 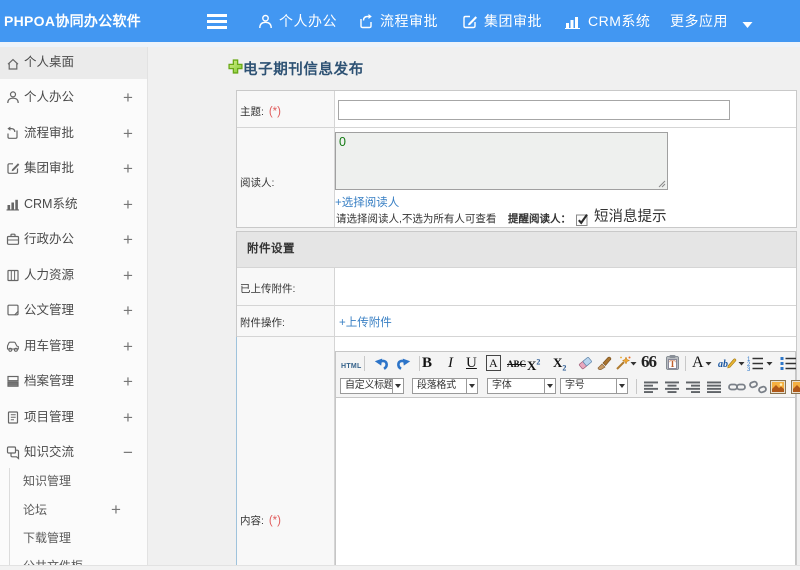 I want to click on svg-text: ab, so click(x=723, y=364).